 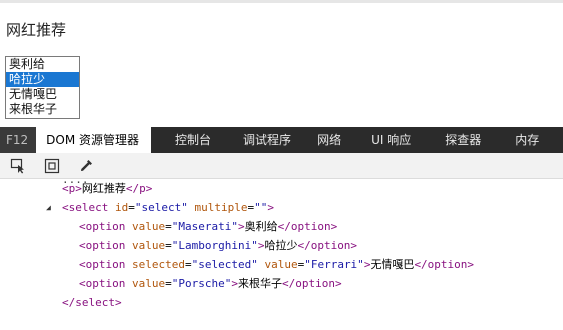 I want to click on dom-node-option: <option value="Lamborghini">哈拉少</option>, so click(x=218, y=245).